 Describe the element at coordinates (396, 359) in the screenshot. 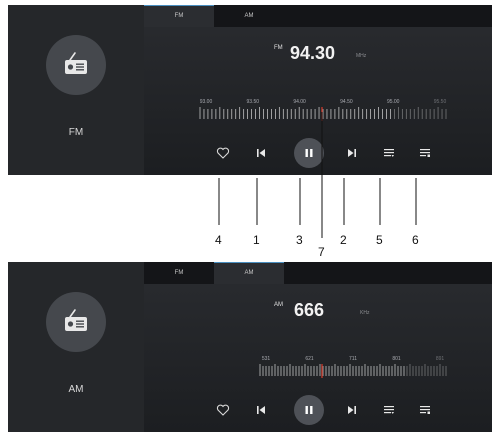

I see `scale-label: 801` at that location.